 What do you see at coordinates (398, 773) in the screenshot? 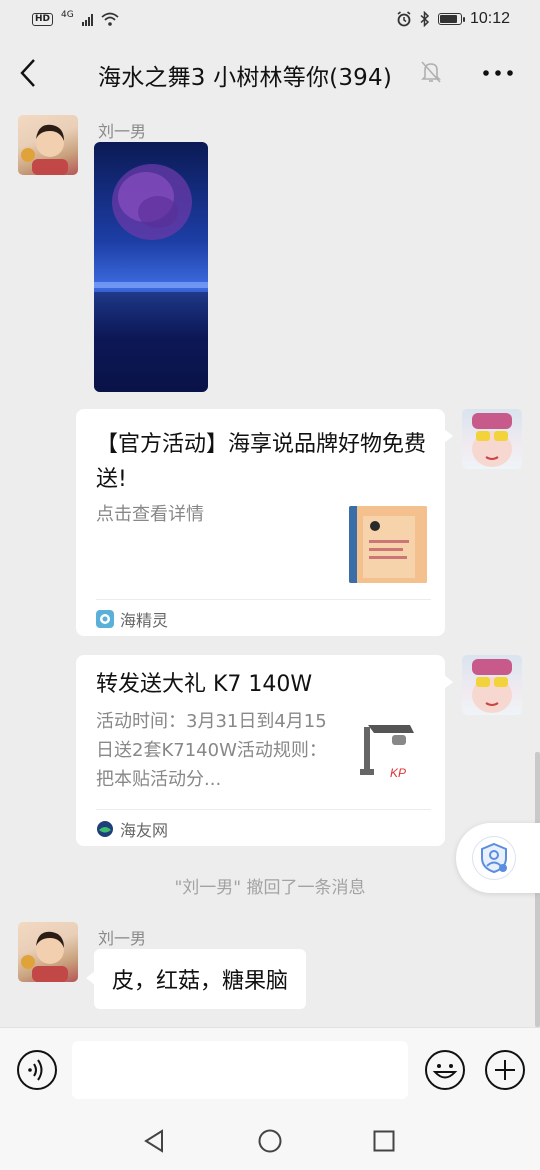
I see `thumb-logo: KP` at bounding box center [398, 773].